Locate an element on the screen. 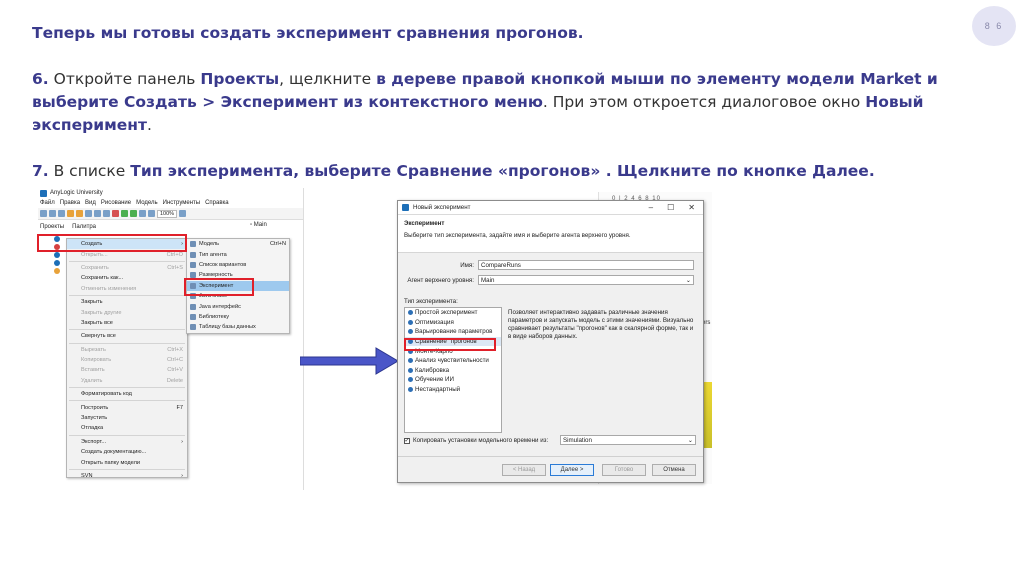 The height and width of the screenshot is (574, 1024). tab-palette: Палитра is located at coordinates (84, 227).